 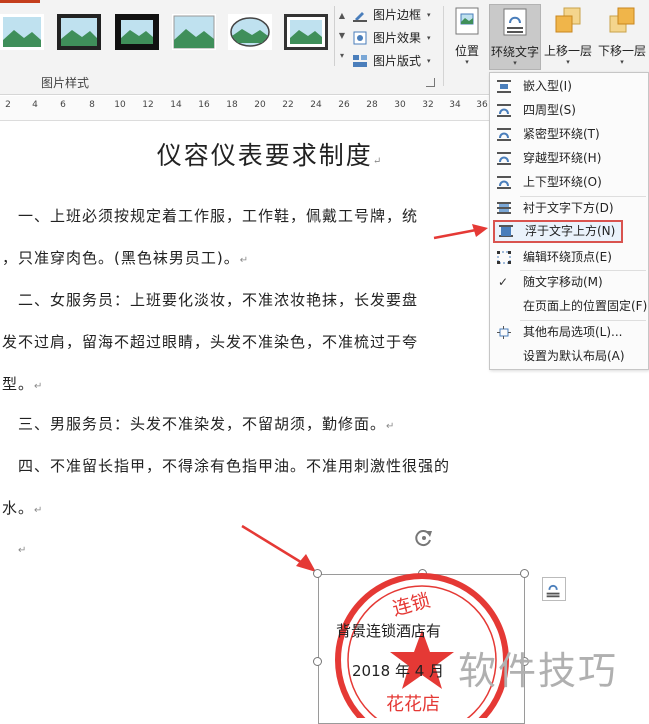 I want to click on gallery-up-icon: ▲, so click(x=342, y=16).